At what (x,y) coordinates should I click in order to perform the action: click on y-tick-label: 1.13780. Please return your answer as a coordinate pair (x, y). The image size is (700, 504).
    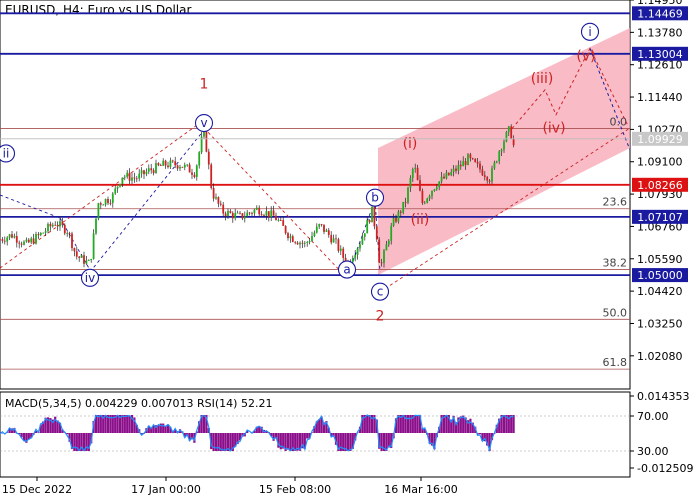
    Looking at the image, I should click on (660, 32).